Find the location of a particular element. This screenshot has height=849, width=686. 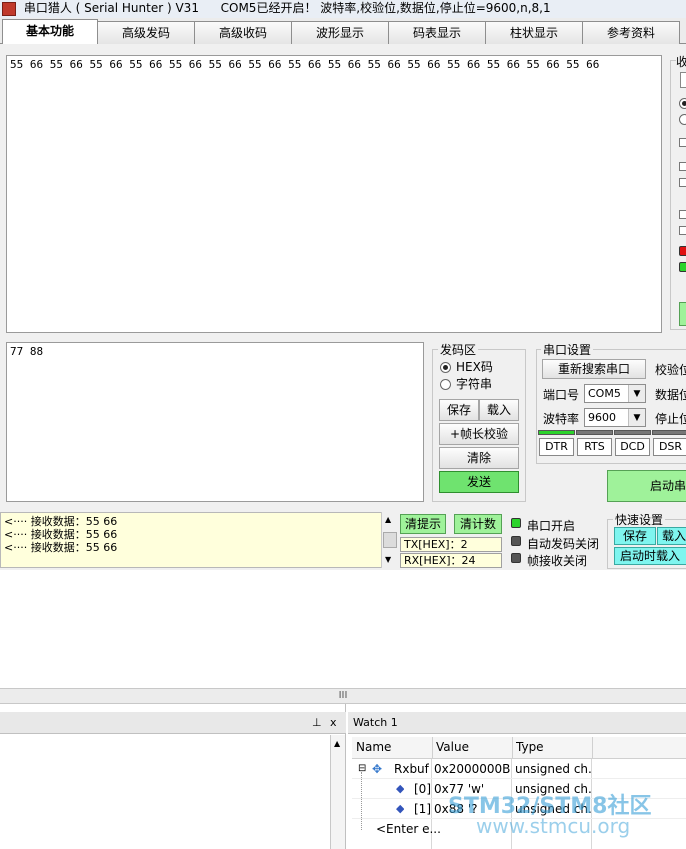

load-on-start-button: 启动时载入 is located at coordinates (650, 556).